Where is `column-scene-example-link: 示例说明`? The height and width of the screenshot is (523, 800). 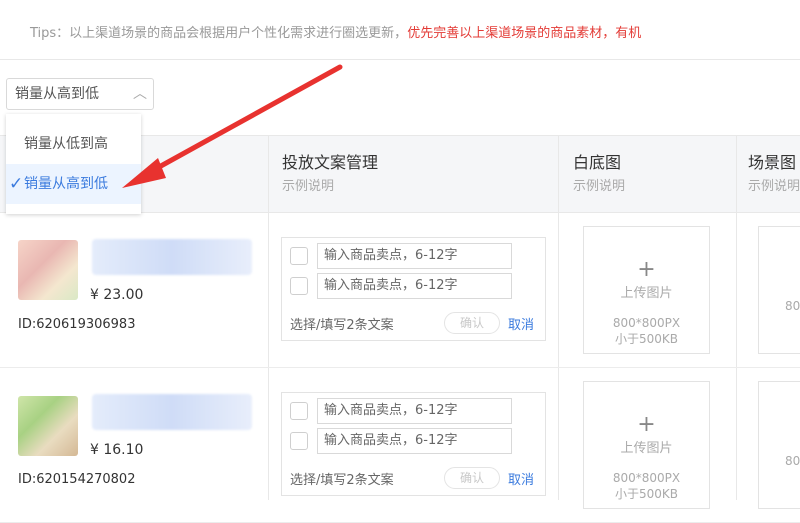
column-scene-example-link: 示例说明 is located at coordinates (774, 187).